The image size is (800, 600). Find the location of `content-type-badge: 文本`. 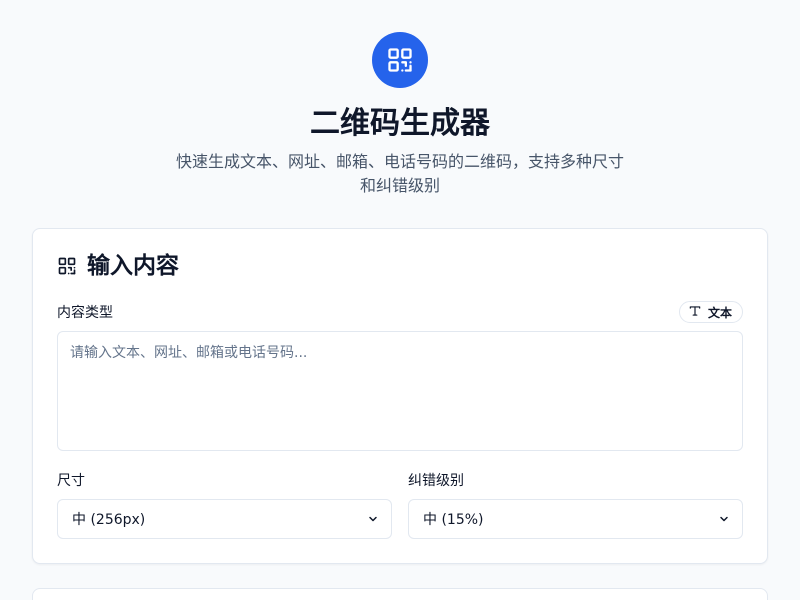

content-type-badge: 文本 is located at coordinates (710, 312).